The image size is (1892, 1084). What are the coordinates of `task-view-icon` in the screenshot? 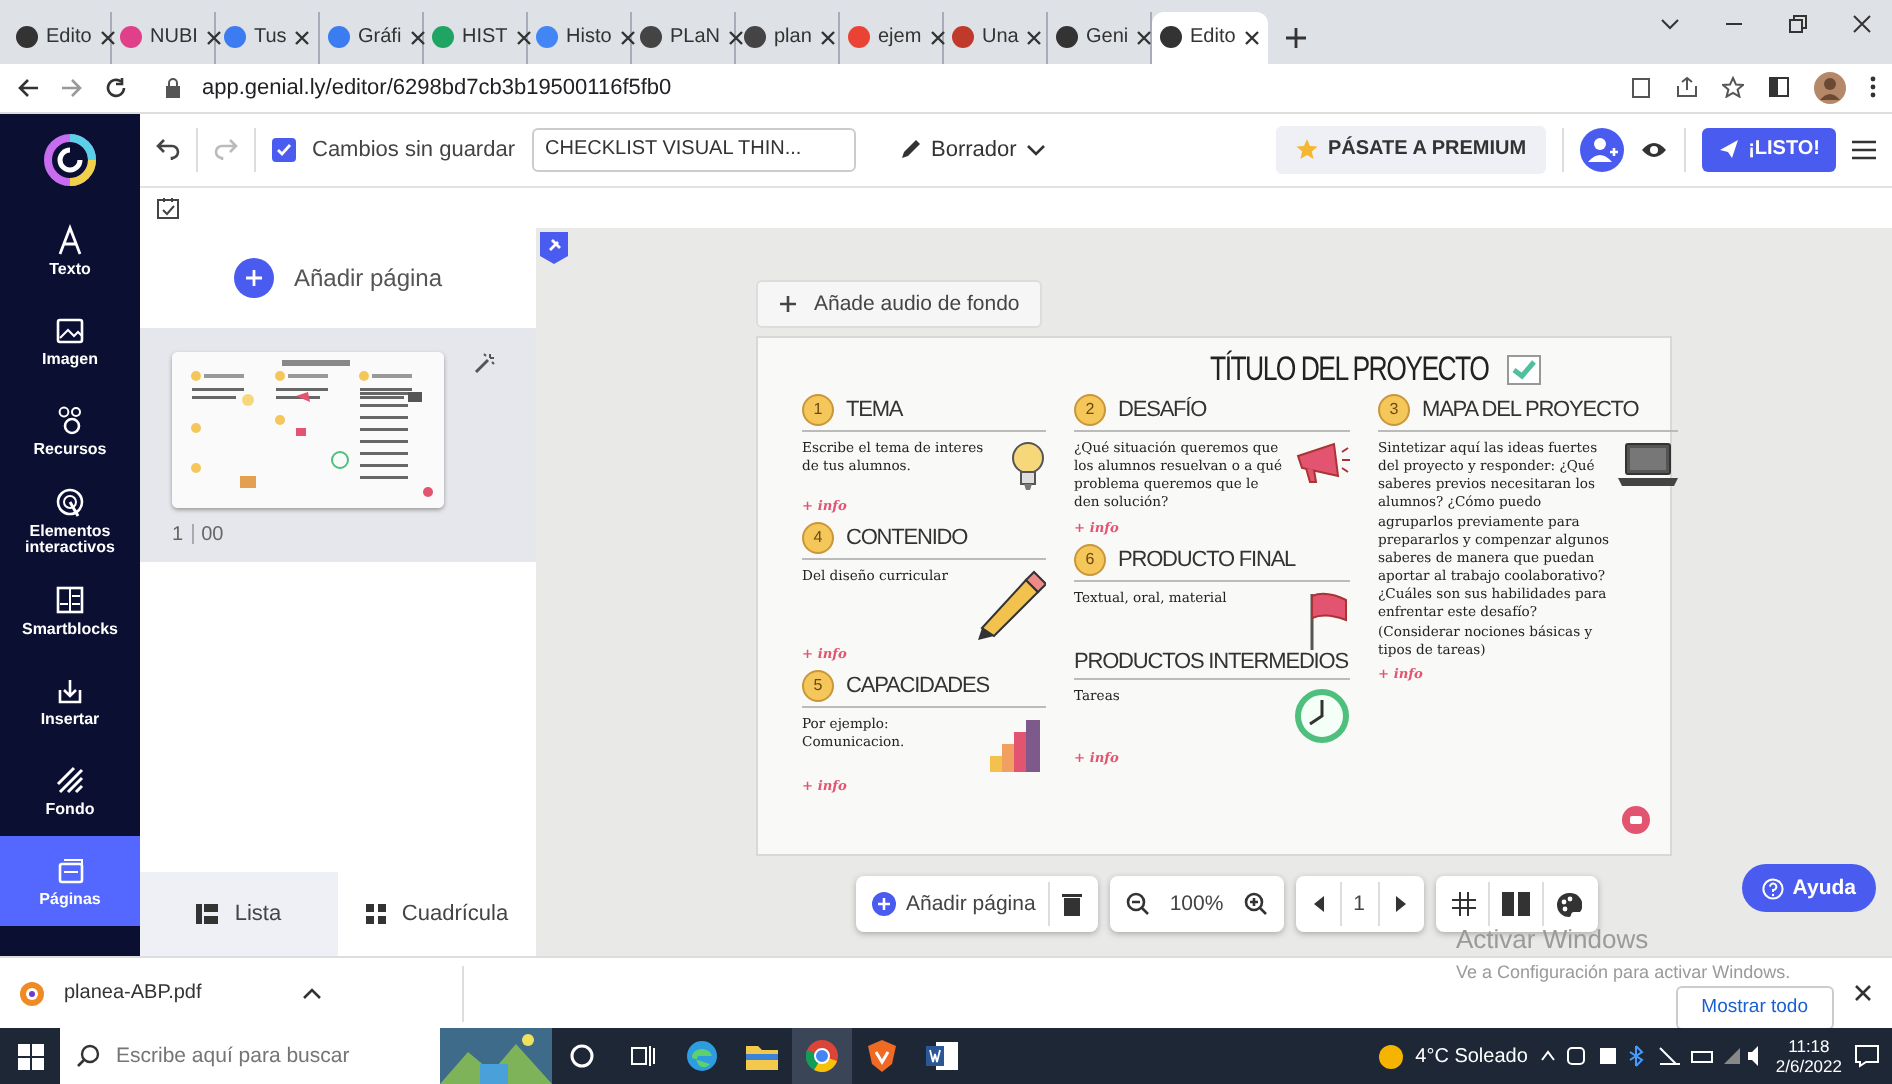 It's located at (642, 1056).